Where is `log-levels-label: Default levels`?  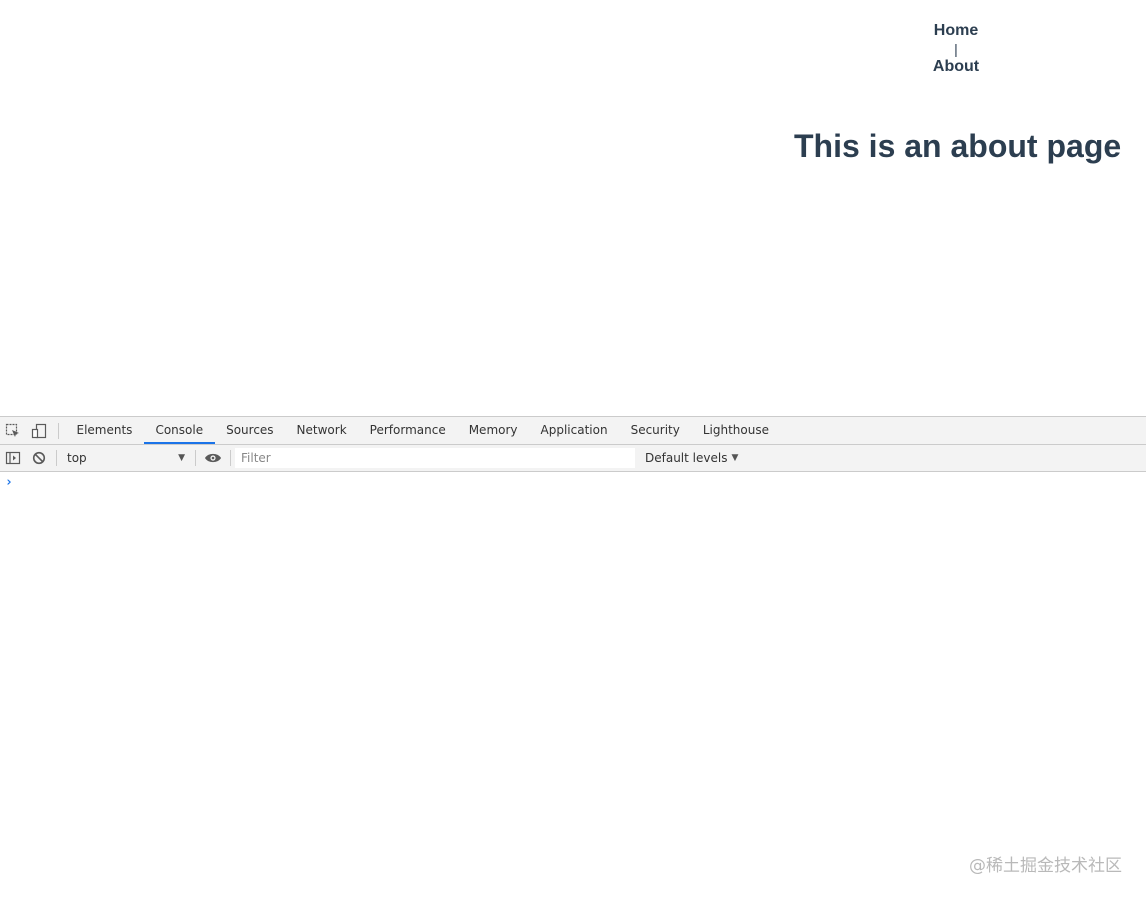
log-levels-label: Default levels is located at coordinates (686, 458).